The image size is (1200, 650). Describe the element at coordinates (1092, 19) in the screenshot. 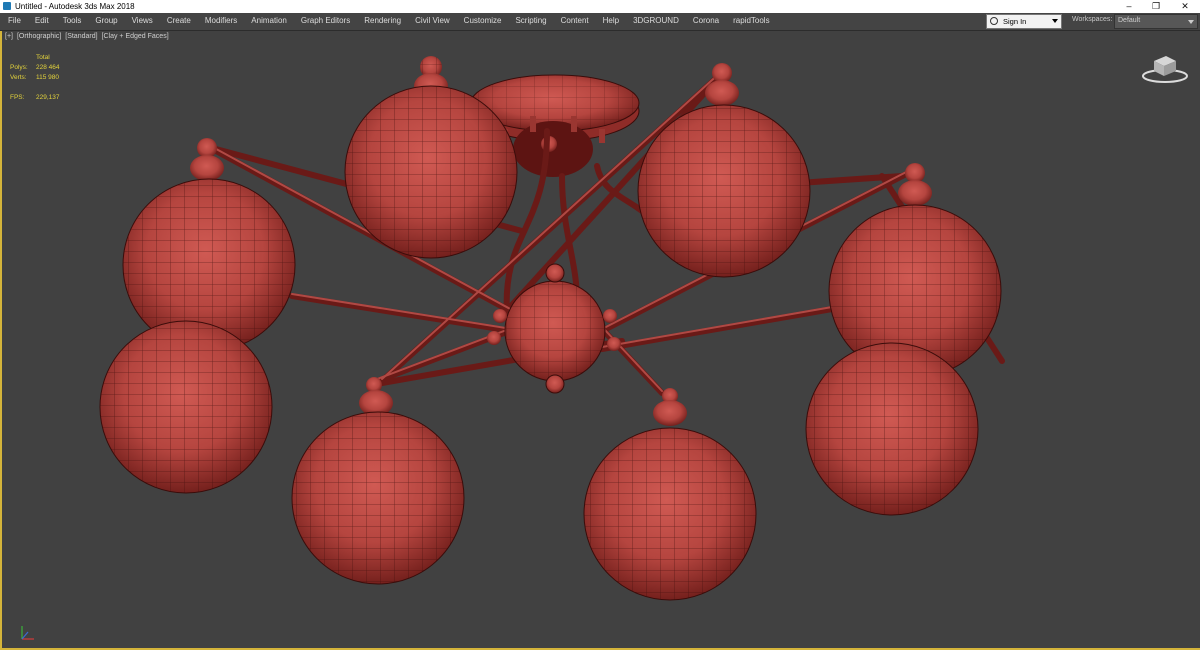

I see `workspaces-label: Workspaces:` at that location.